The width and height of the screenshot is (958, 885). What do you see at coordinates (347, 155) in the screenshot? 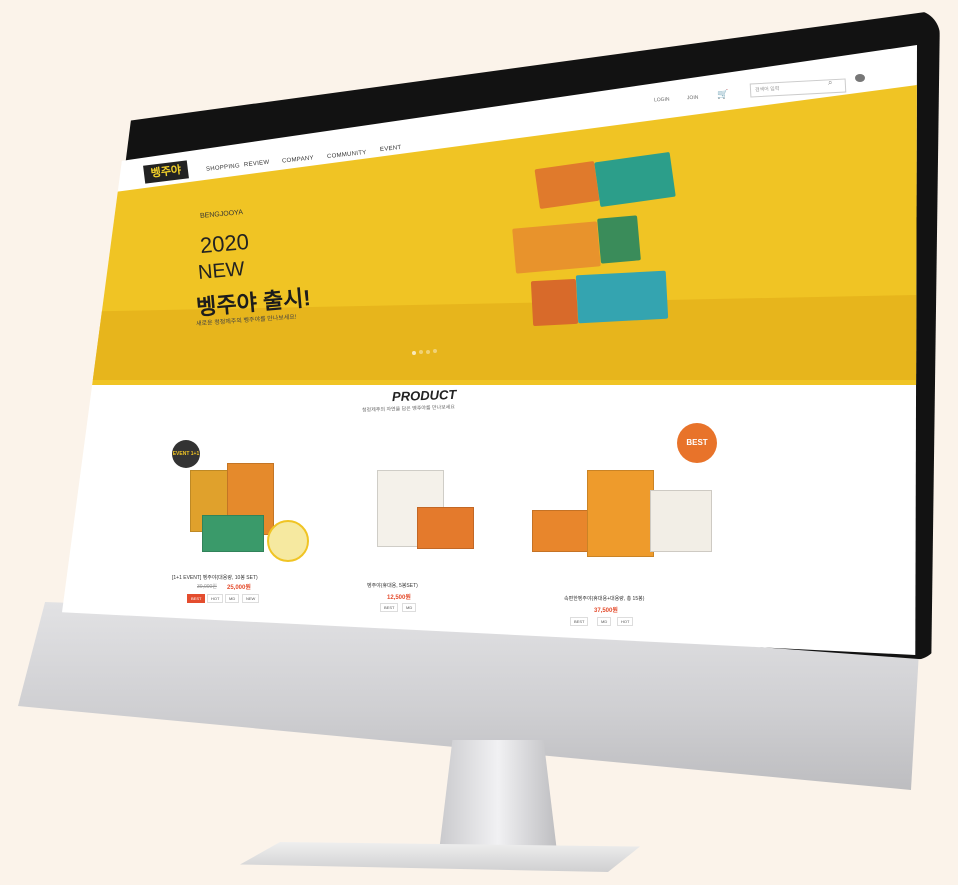
I see `nav-community: COMMUNITY` at bounding box center [347, 155].